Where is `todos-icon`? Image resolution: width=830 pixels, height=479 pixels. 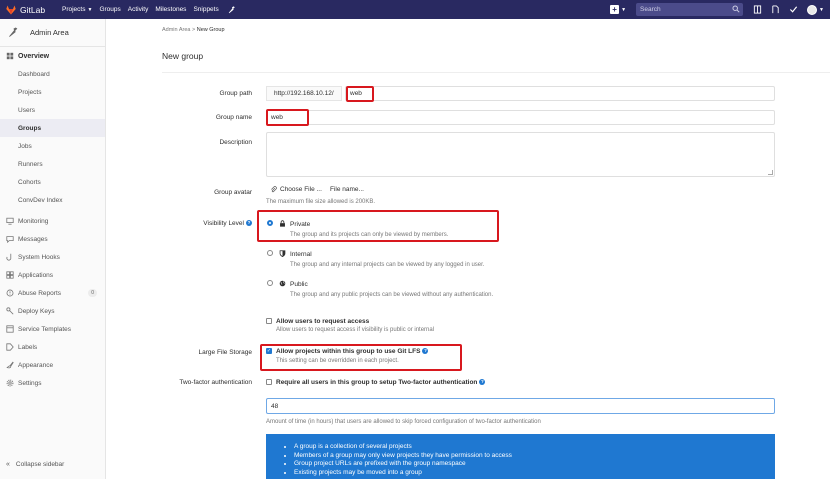 todos-icon is located at coordinates (793, 9).